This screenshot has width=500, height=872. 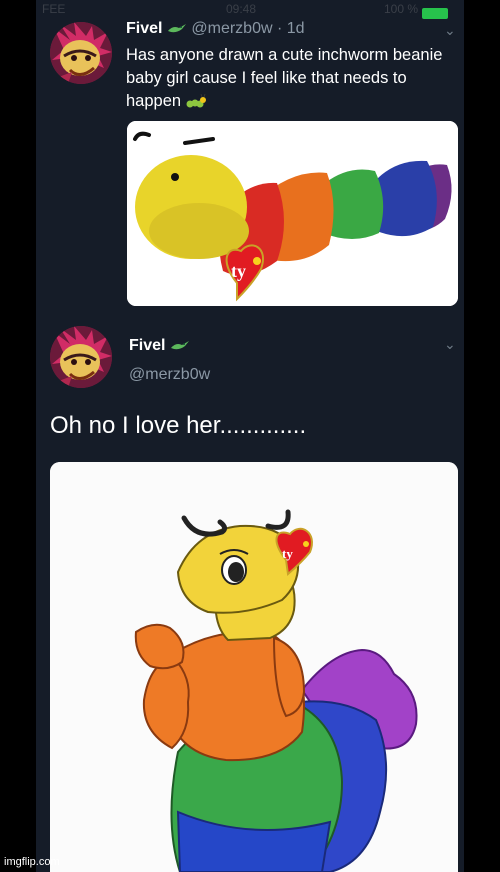 I want to click on tweet-media-photo: ty, so click(x=292, y=213).